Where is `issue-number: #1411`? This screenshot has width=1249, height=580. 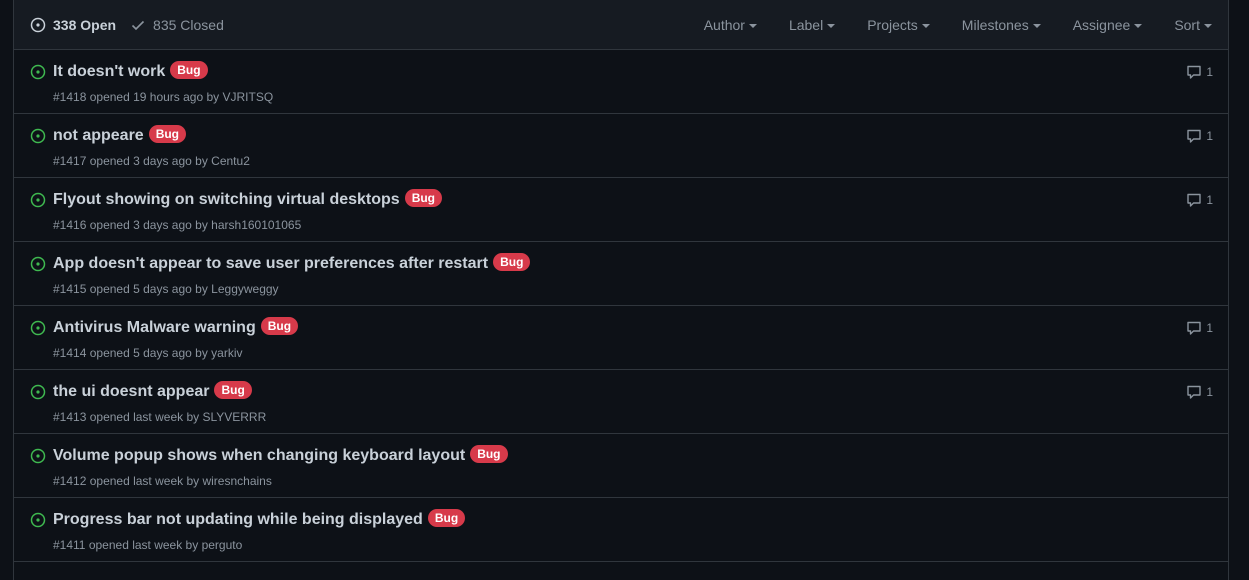
issue-number: #1411 is located at coordinates (69, 545).